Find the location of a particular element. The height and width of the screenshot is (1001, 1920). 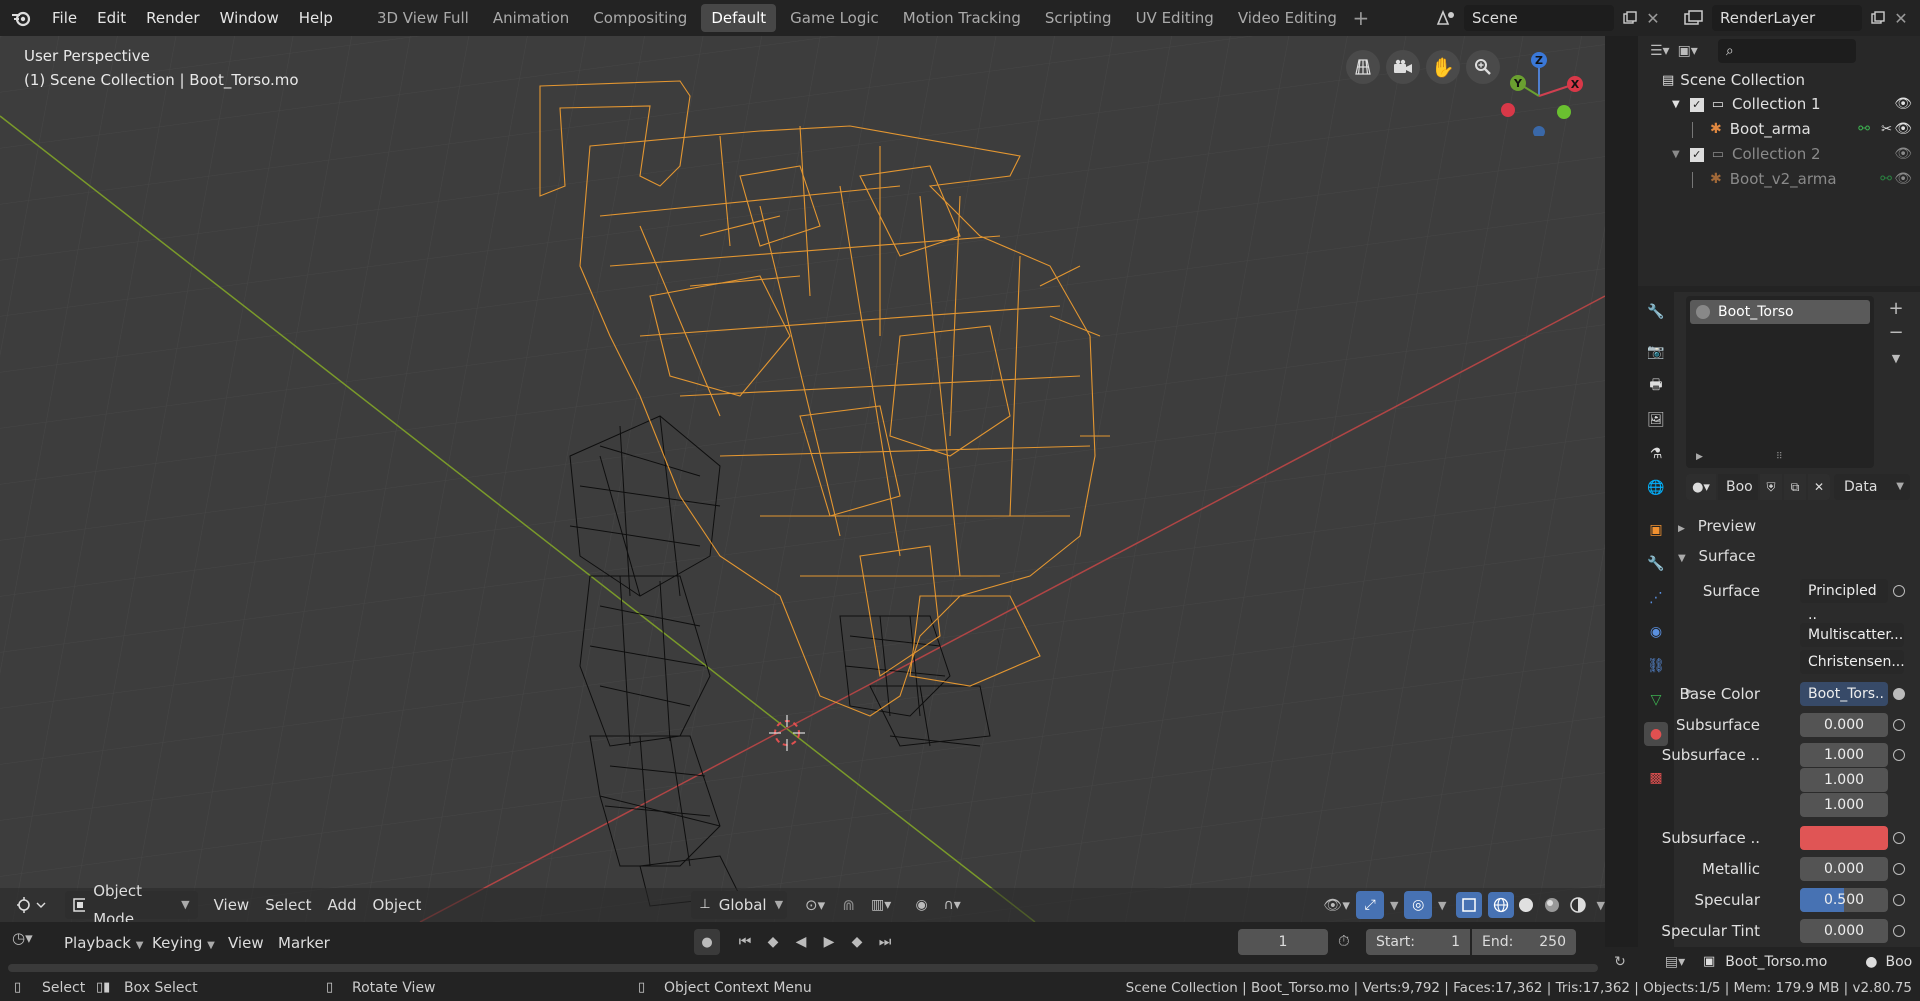

wireframe-shading-icon is located at coordinates (1501, 905).